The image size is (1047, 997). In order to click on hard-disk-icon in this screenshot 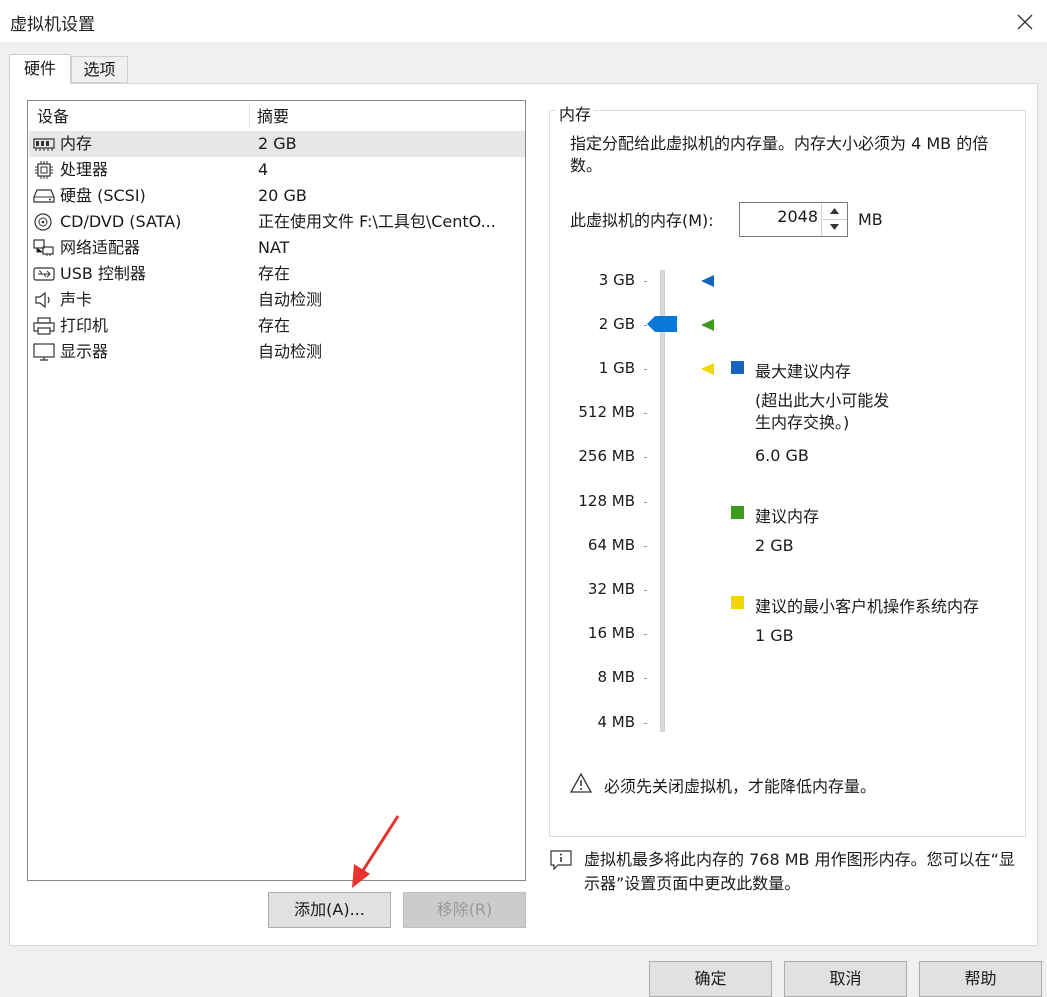, I will do `click(44, 196)`.